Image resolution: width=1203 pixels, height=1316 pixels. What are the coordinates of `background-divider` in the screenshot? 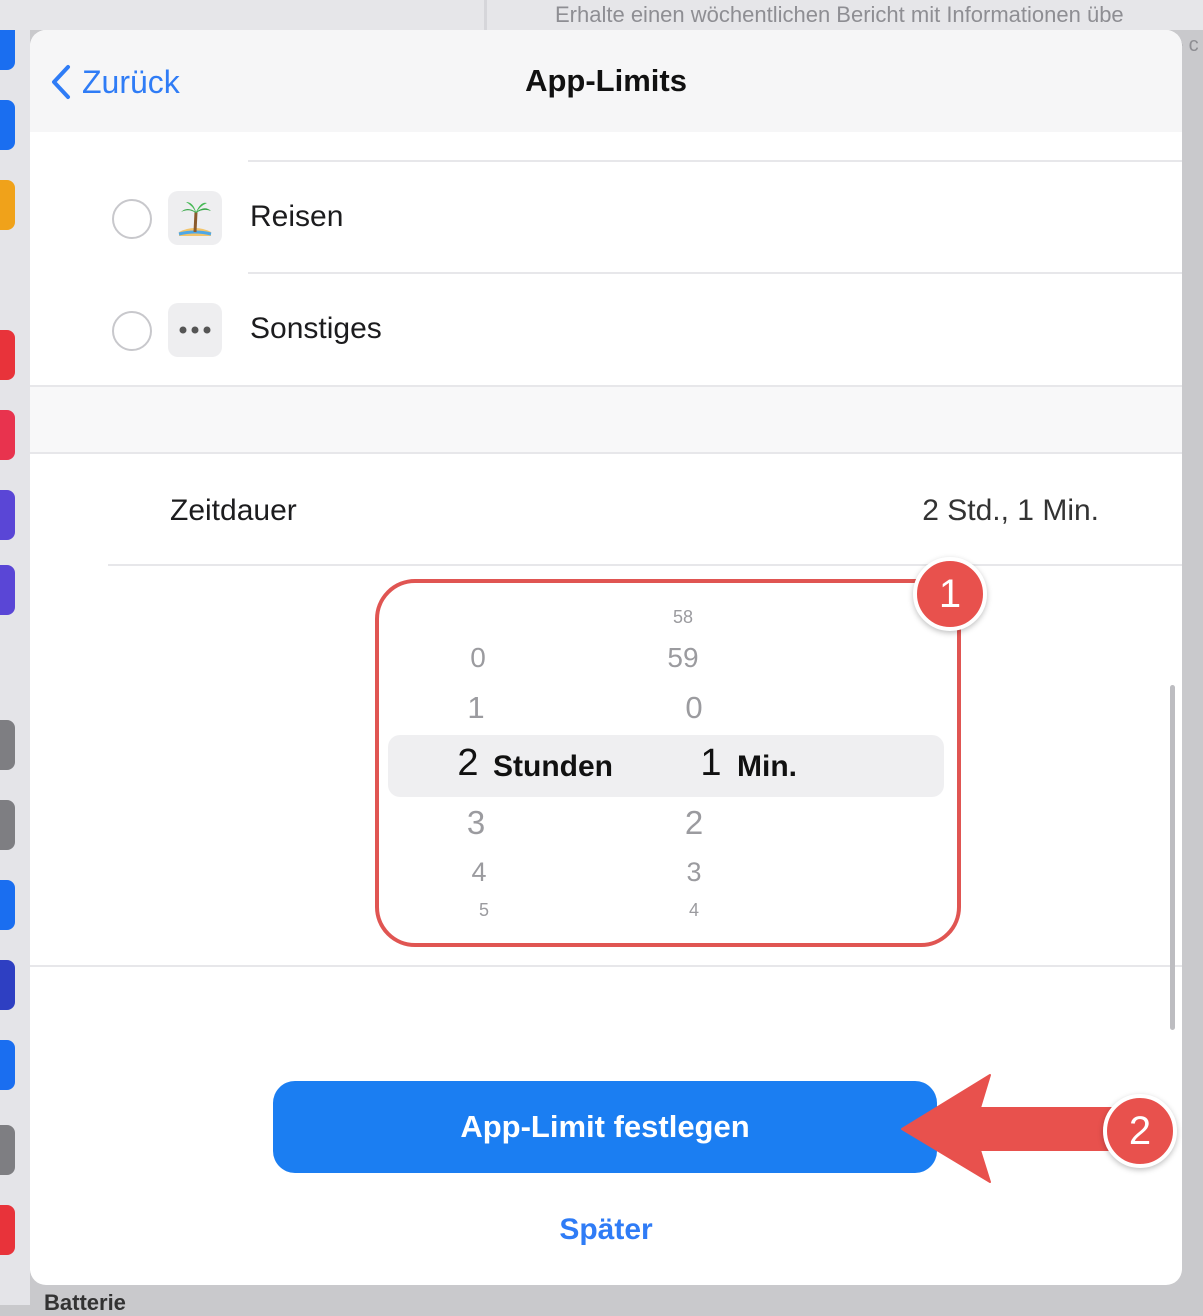 It's located at (485, 15).